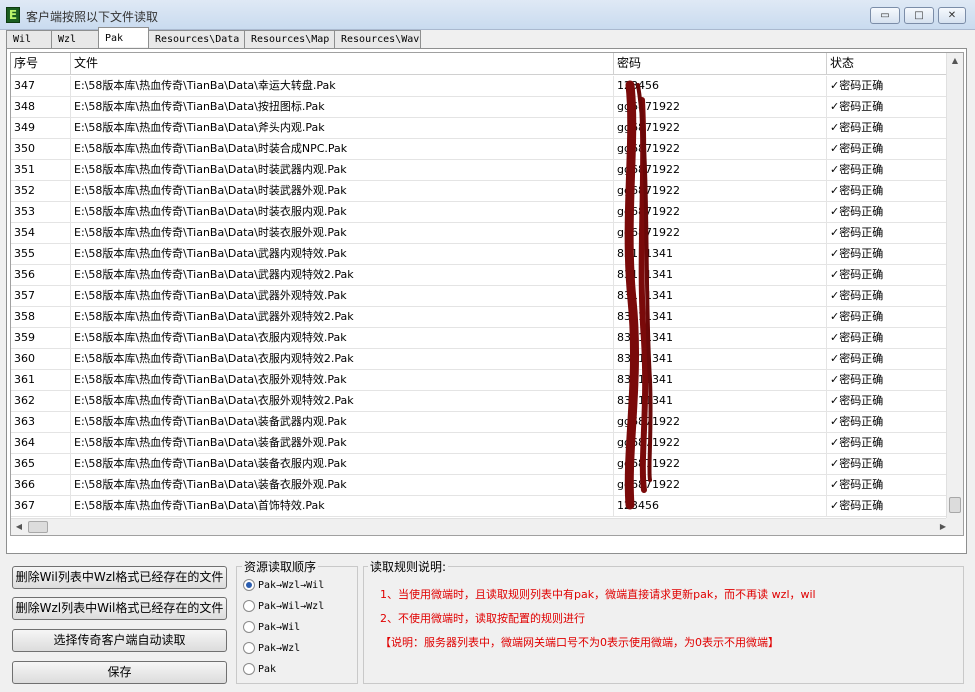 This screenshot has height=692, width=975. Describe the element at coordinates (41, 149) in the screenshot. I see `cell-number: 350` at that location.